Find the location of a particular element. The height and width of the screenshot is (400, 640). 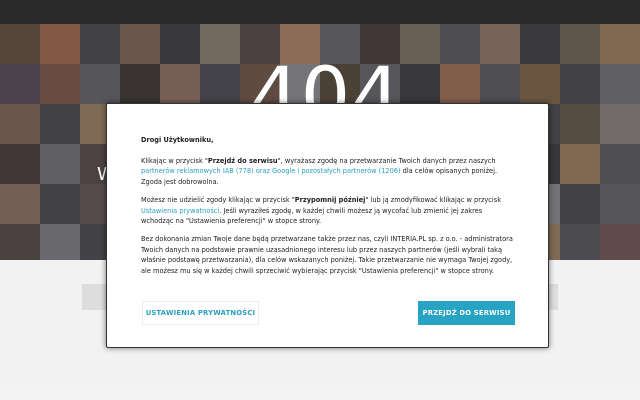

text-fade-overlay is located at coordinates (328, 286).